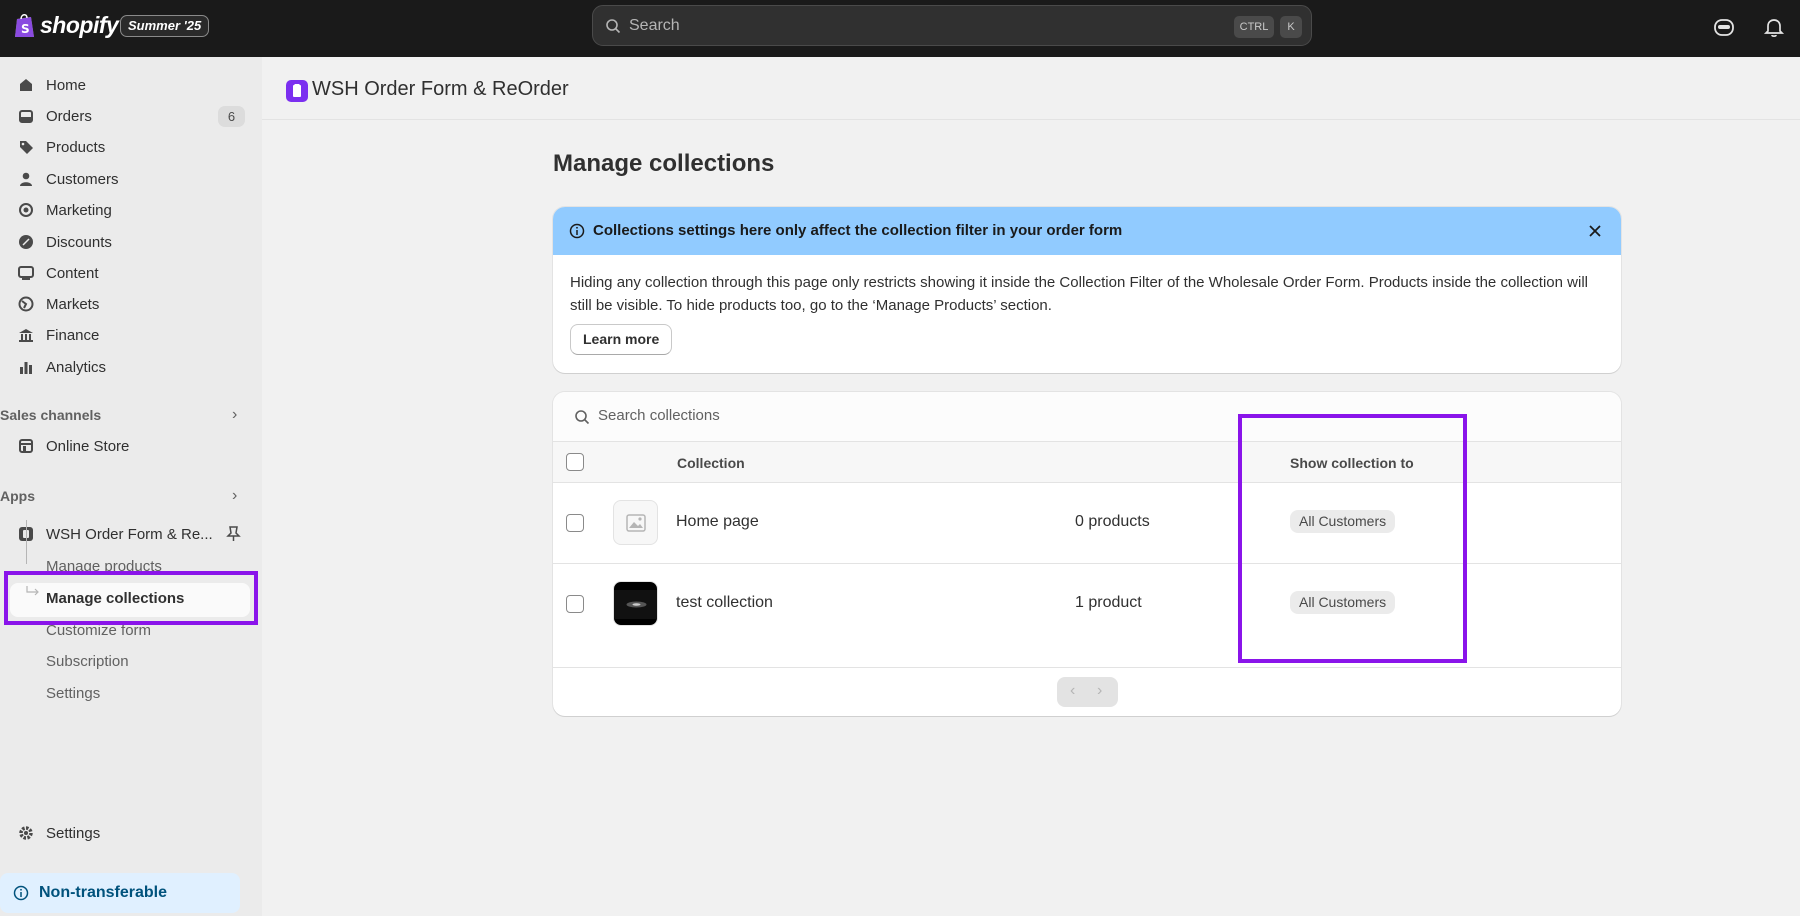 The width and height of the screenshot is (1800, 916). I want to click on brand-name: shopify, so click(79, 25).